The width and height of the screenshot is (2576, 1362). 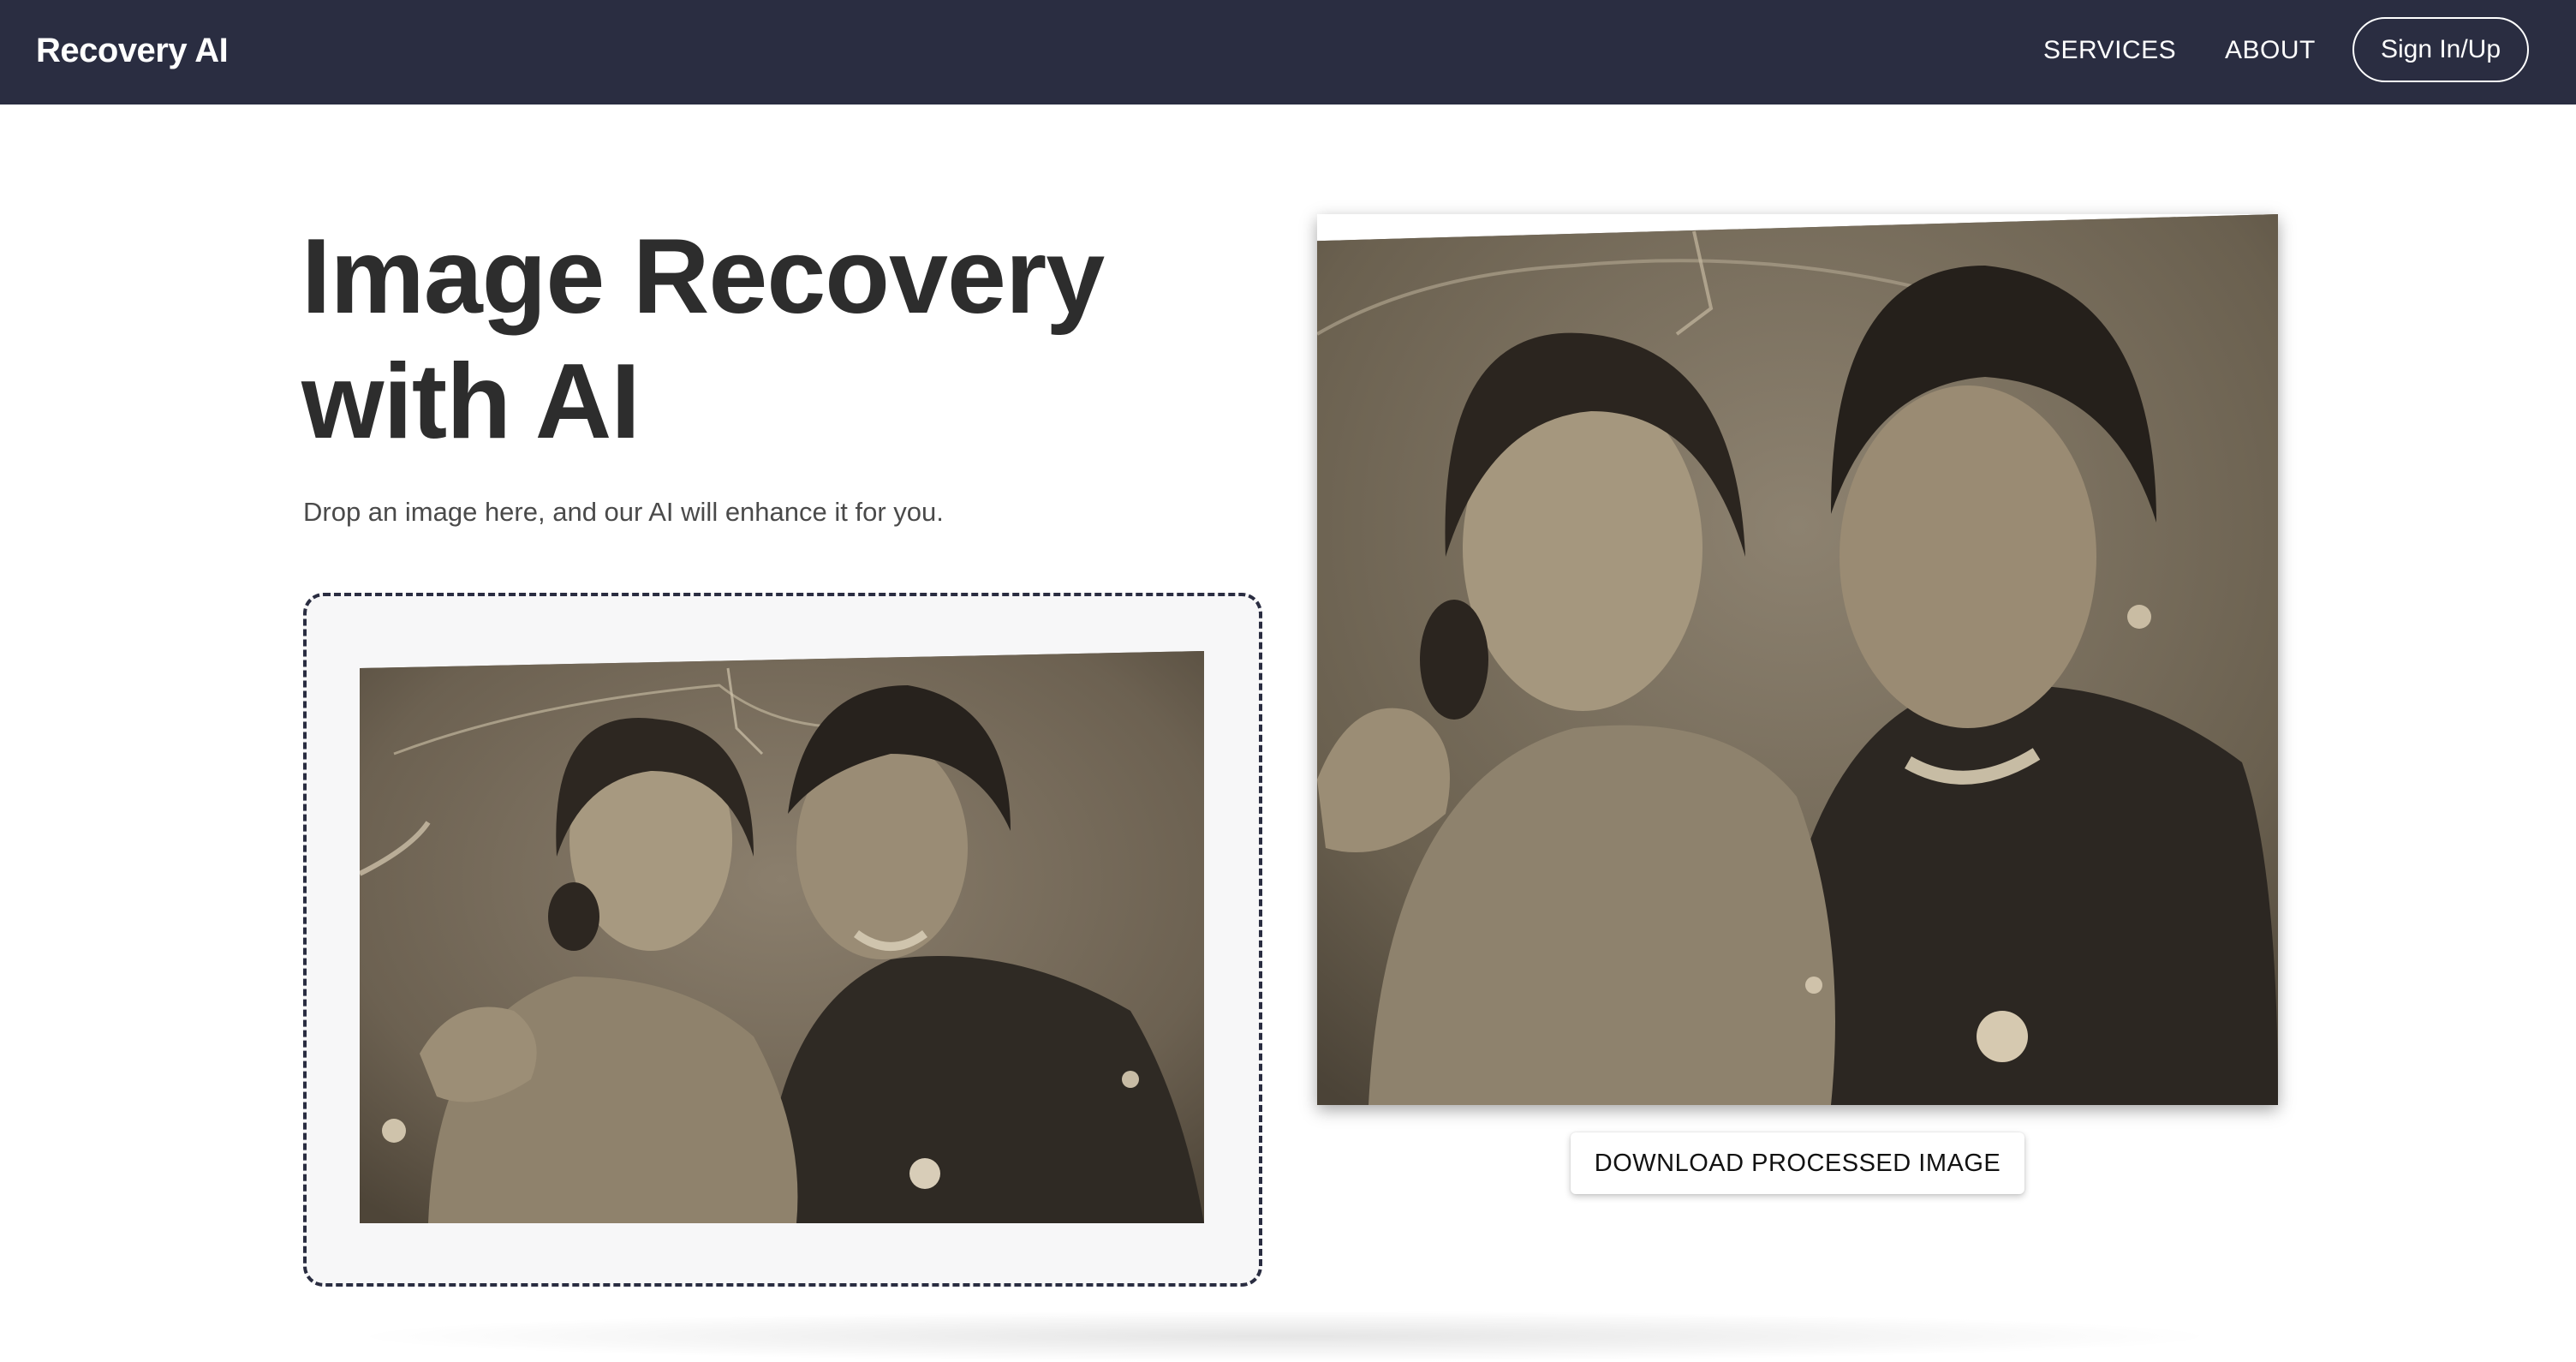 What do you see at coordinates (2270, 52) in the screenshot?
I see `nav-link-about: ABOUT` at bounding box center [2270, 52].